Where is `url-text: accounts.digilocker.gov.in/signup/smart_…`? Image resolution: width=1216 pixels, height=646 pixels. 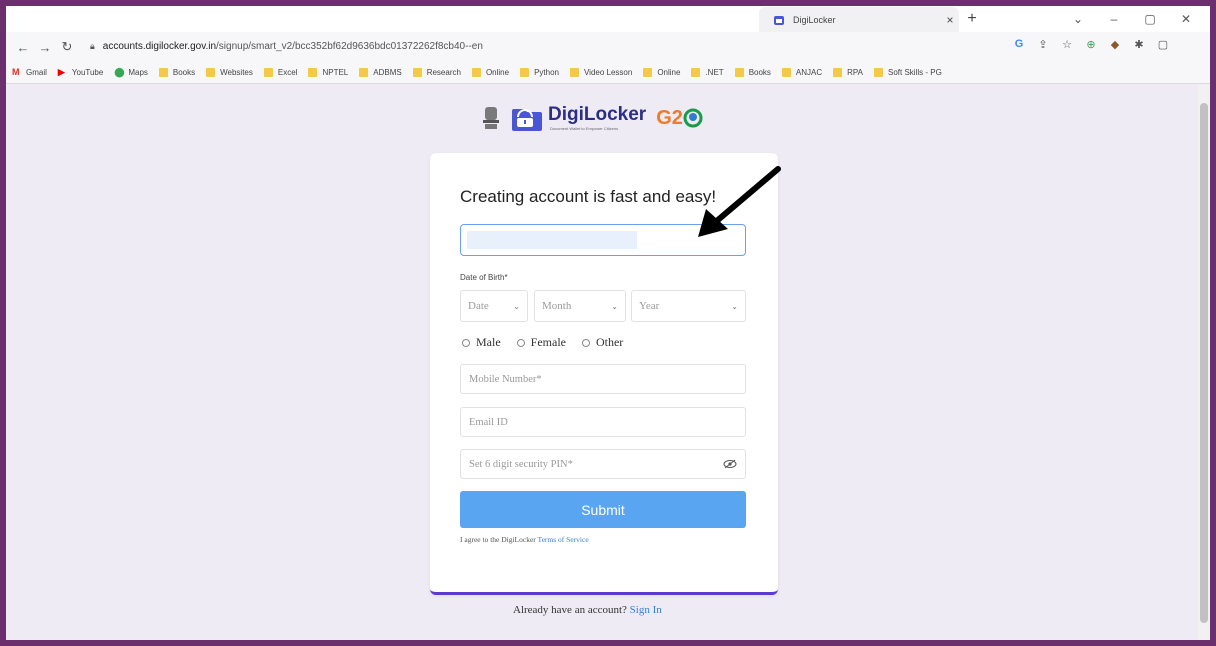
url-text: accounts.digilocker.gov.in/signup/smart_… is located at coordinates (292, 46).